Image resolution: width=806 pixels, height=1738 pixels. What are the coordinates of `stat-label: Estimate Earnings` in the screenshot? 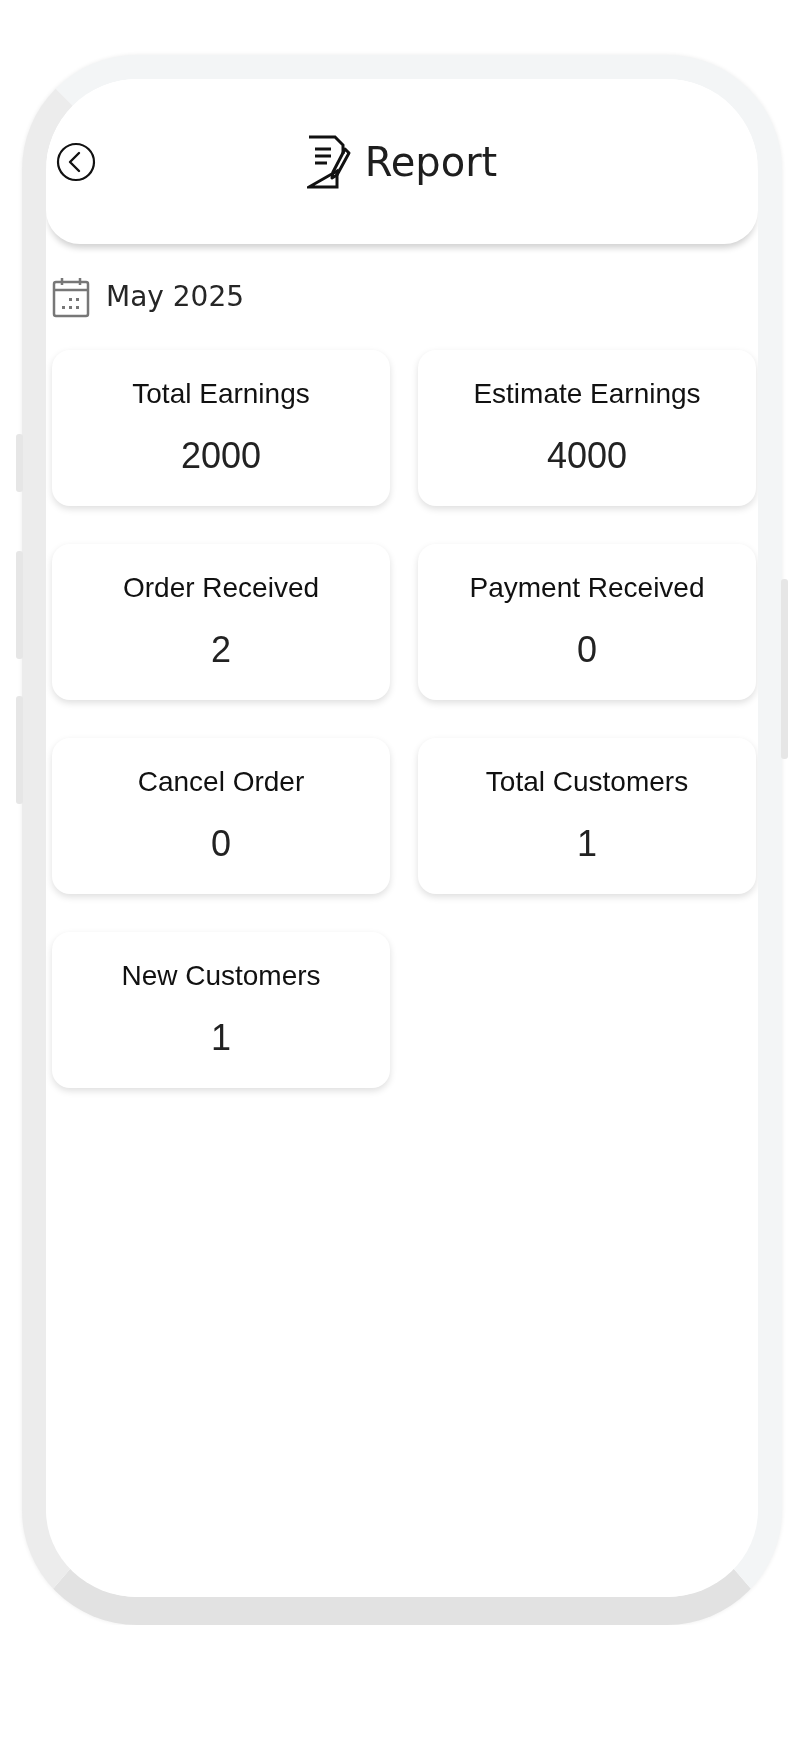 It's located at (587, 394).